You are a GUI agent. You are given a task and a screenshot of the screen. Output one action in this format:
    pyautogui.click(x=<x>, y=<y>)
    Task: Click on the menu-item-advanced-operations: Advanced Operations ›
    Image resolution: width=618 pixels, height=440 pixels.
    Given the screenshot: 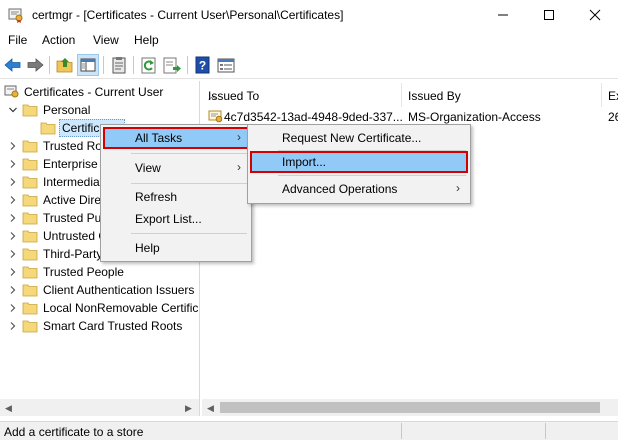 What is the action you would take?
    pyautogui.click(x=359, y=189)
    